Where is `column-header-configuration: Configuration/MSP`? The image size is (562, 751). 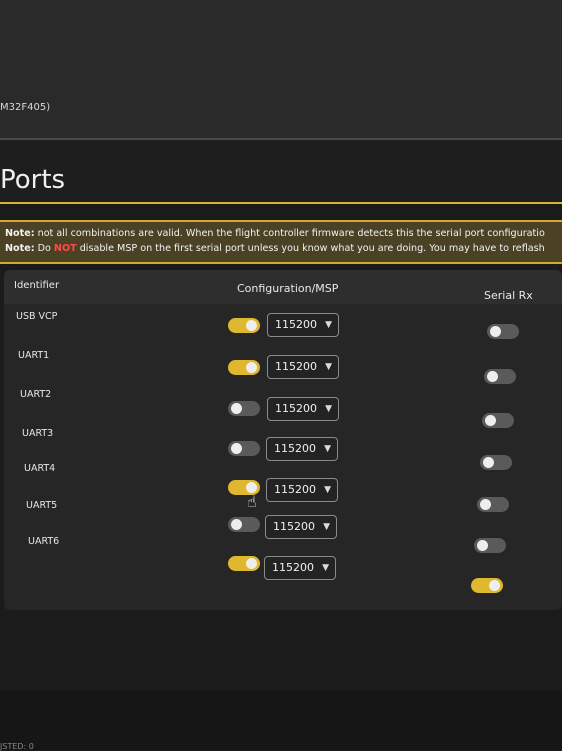
column-header-configuration: Configuration/MSP is located at coordinates (288, 288).